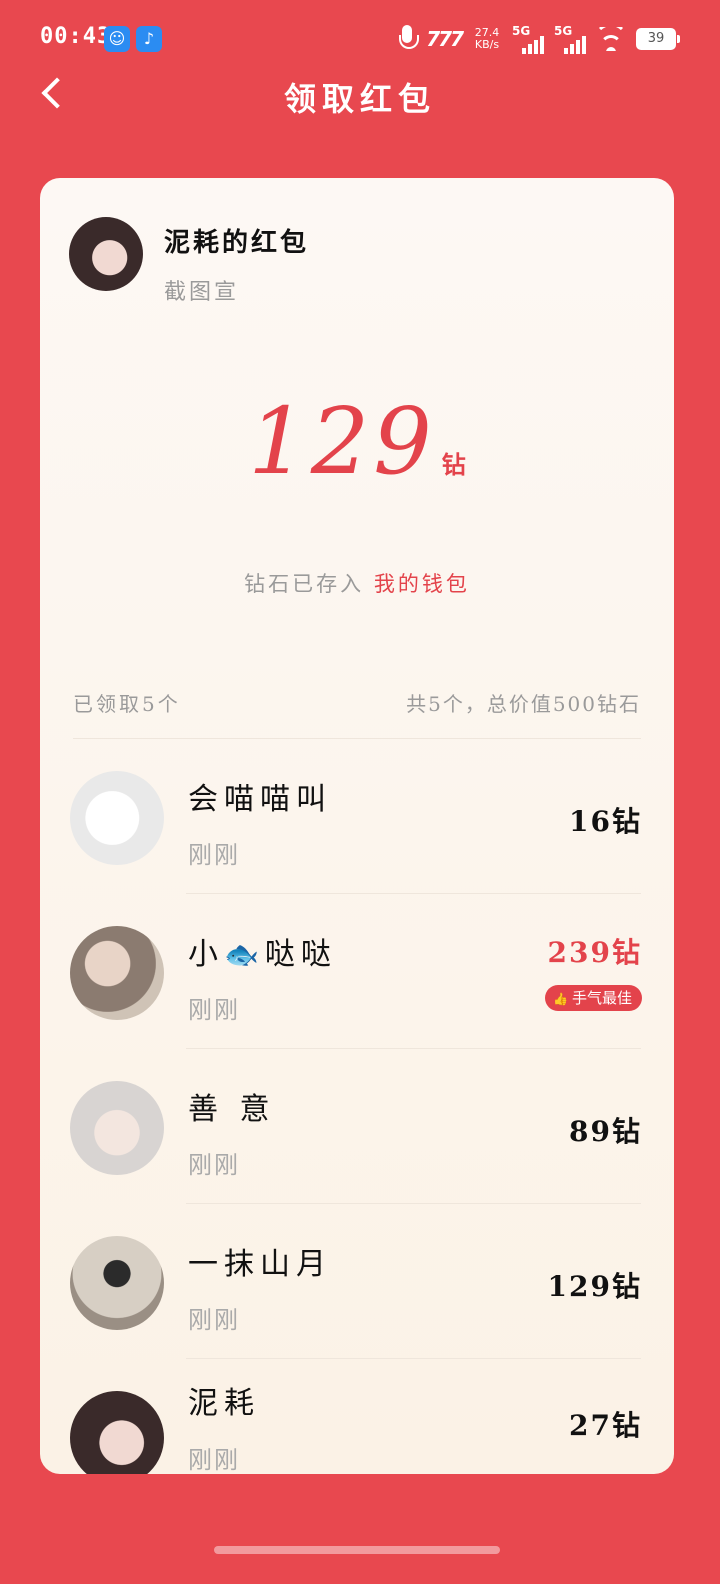 Image resolution: width=720 pixels, height=1584 pixels. What do you see at coordinates (244, 954) in the screenshot?
I see `fish-icon: 🐟` at bounding box center [244, 954].